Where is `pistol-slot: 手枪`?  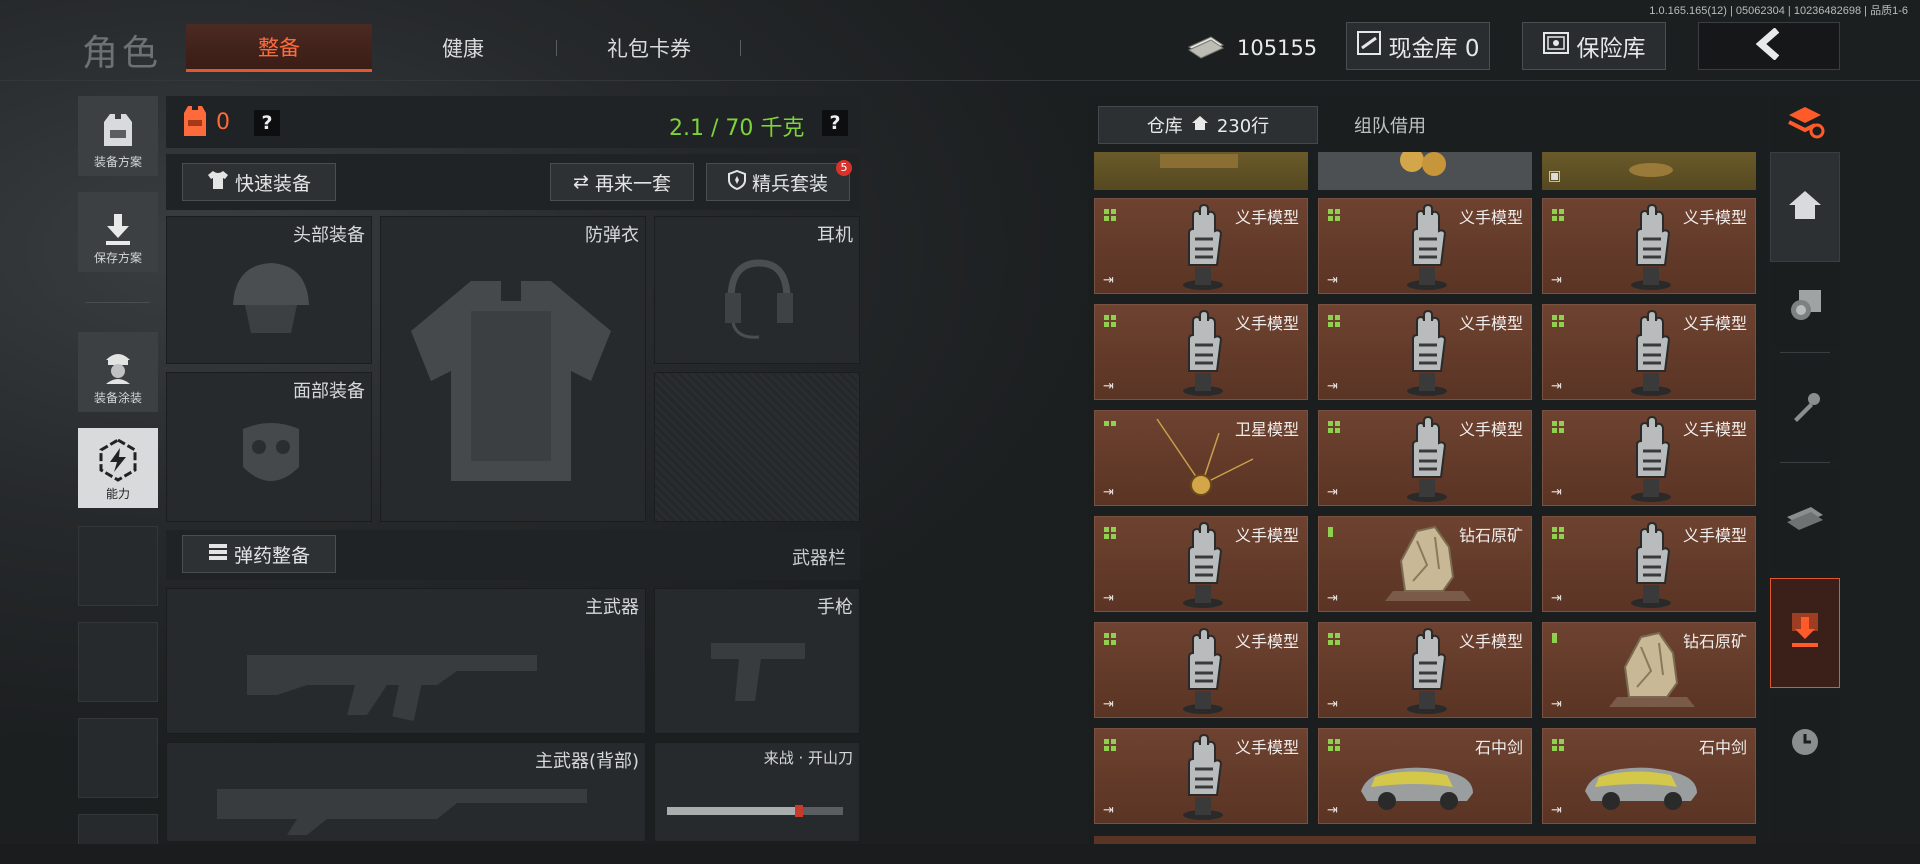 pistol-slot: 手枪 is located at coordinates (757, 661).